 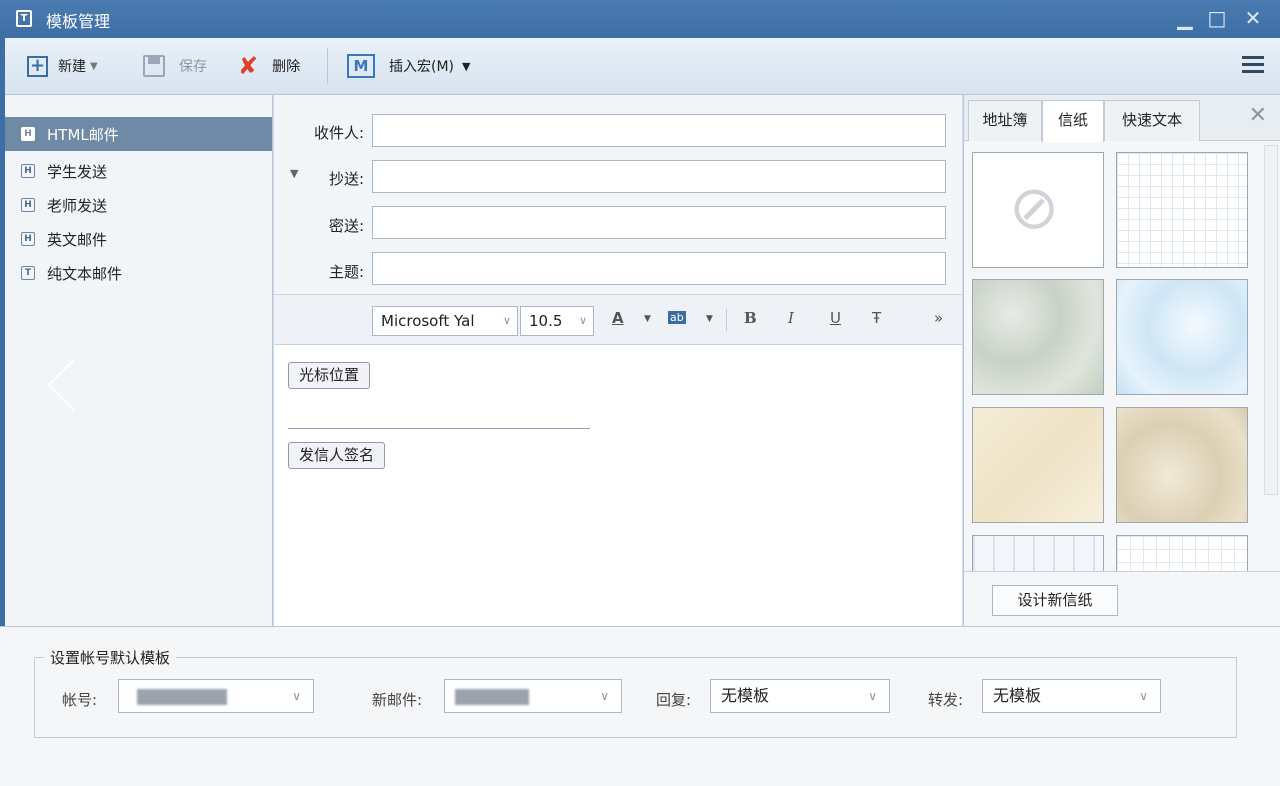 What do you see at coordinates (1271, 320) in the screenshot?
I see `stationery-scrollbar` at bounding box center [1271, 320].